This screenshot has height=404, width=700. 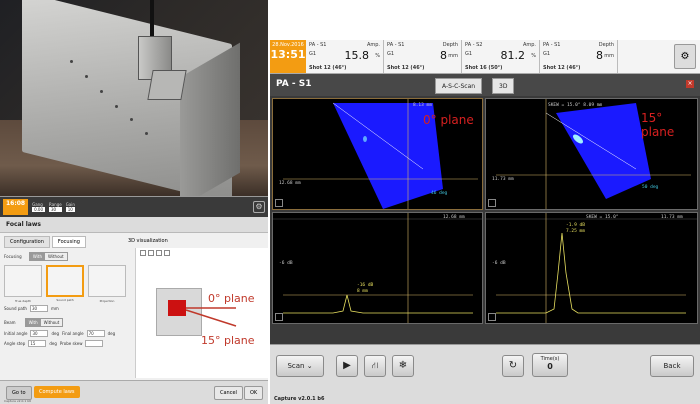 What do you see at coordinates (134, 207) in the screenshot?
I see `left-status-bar: 16:08 Gang 0.00 Range 30 Gain 10 ⚙` at bounding box center [134, 207].